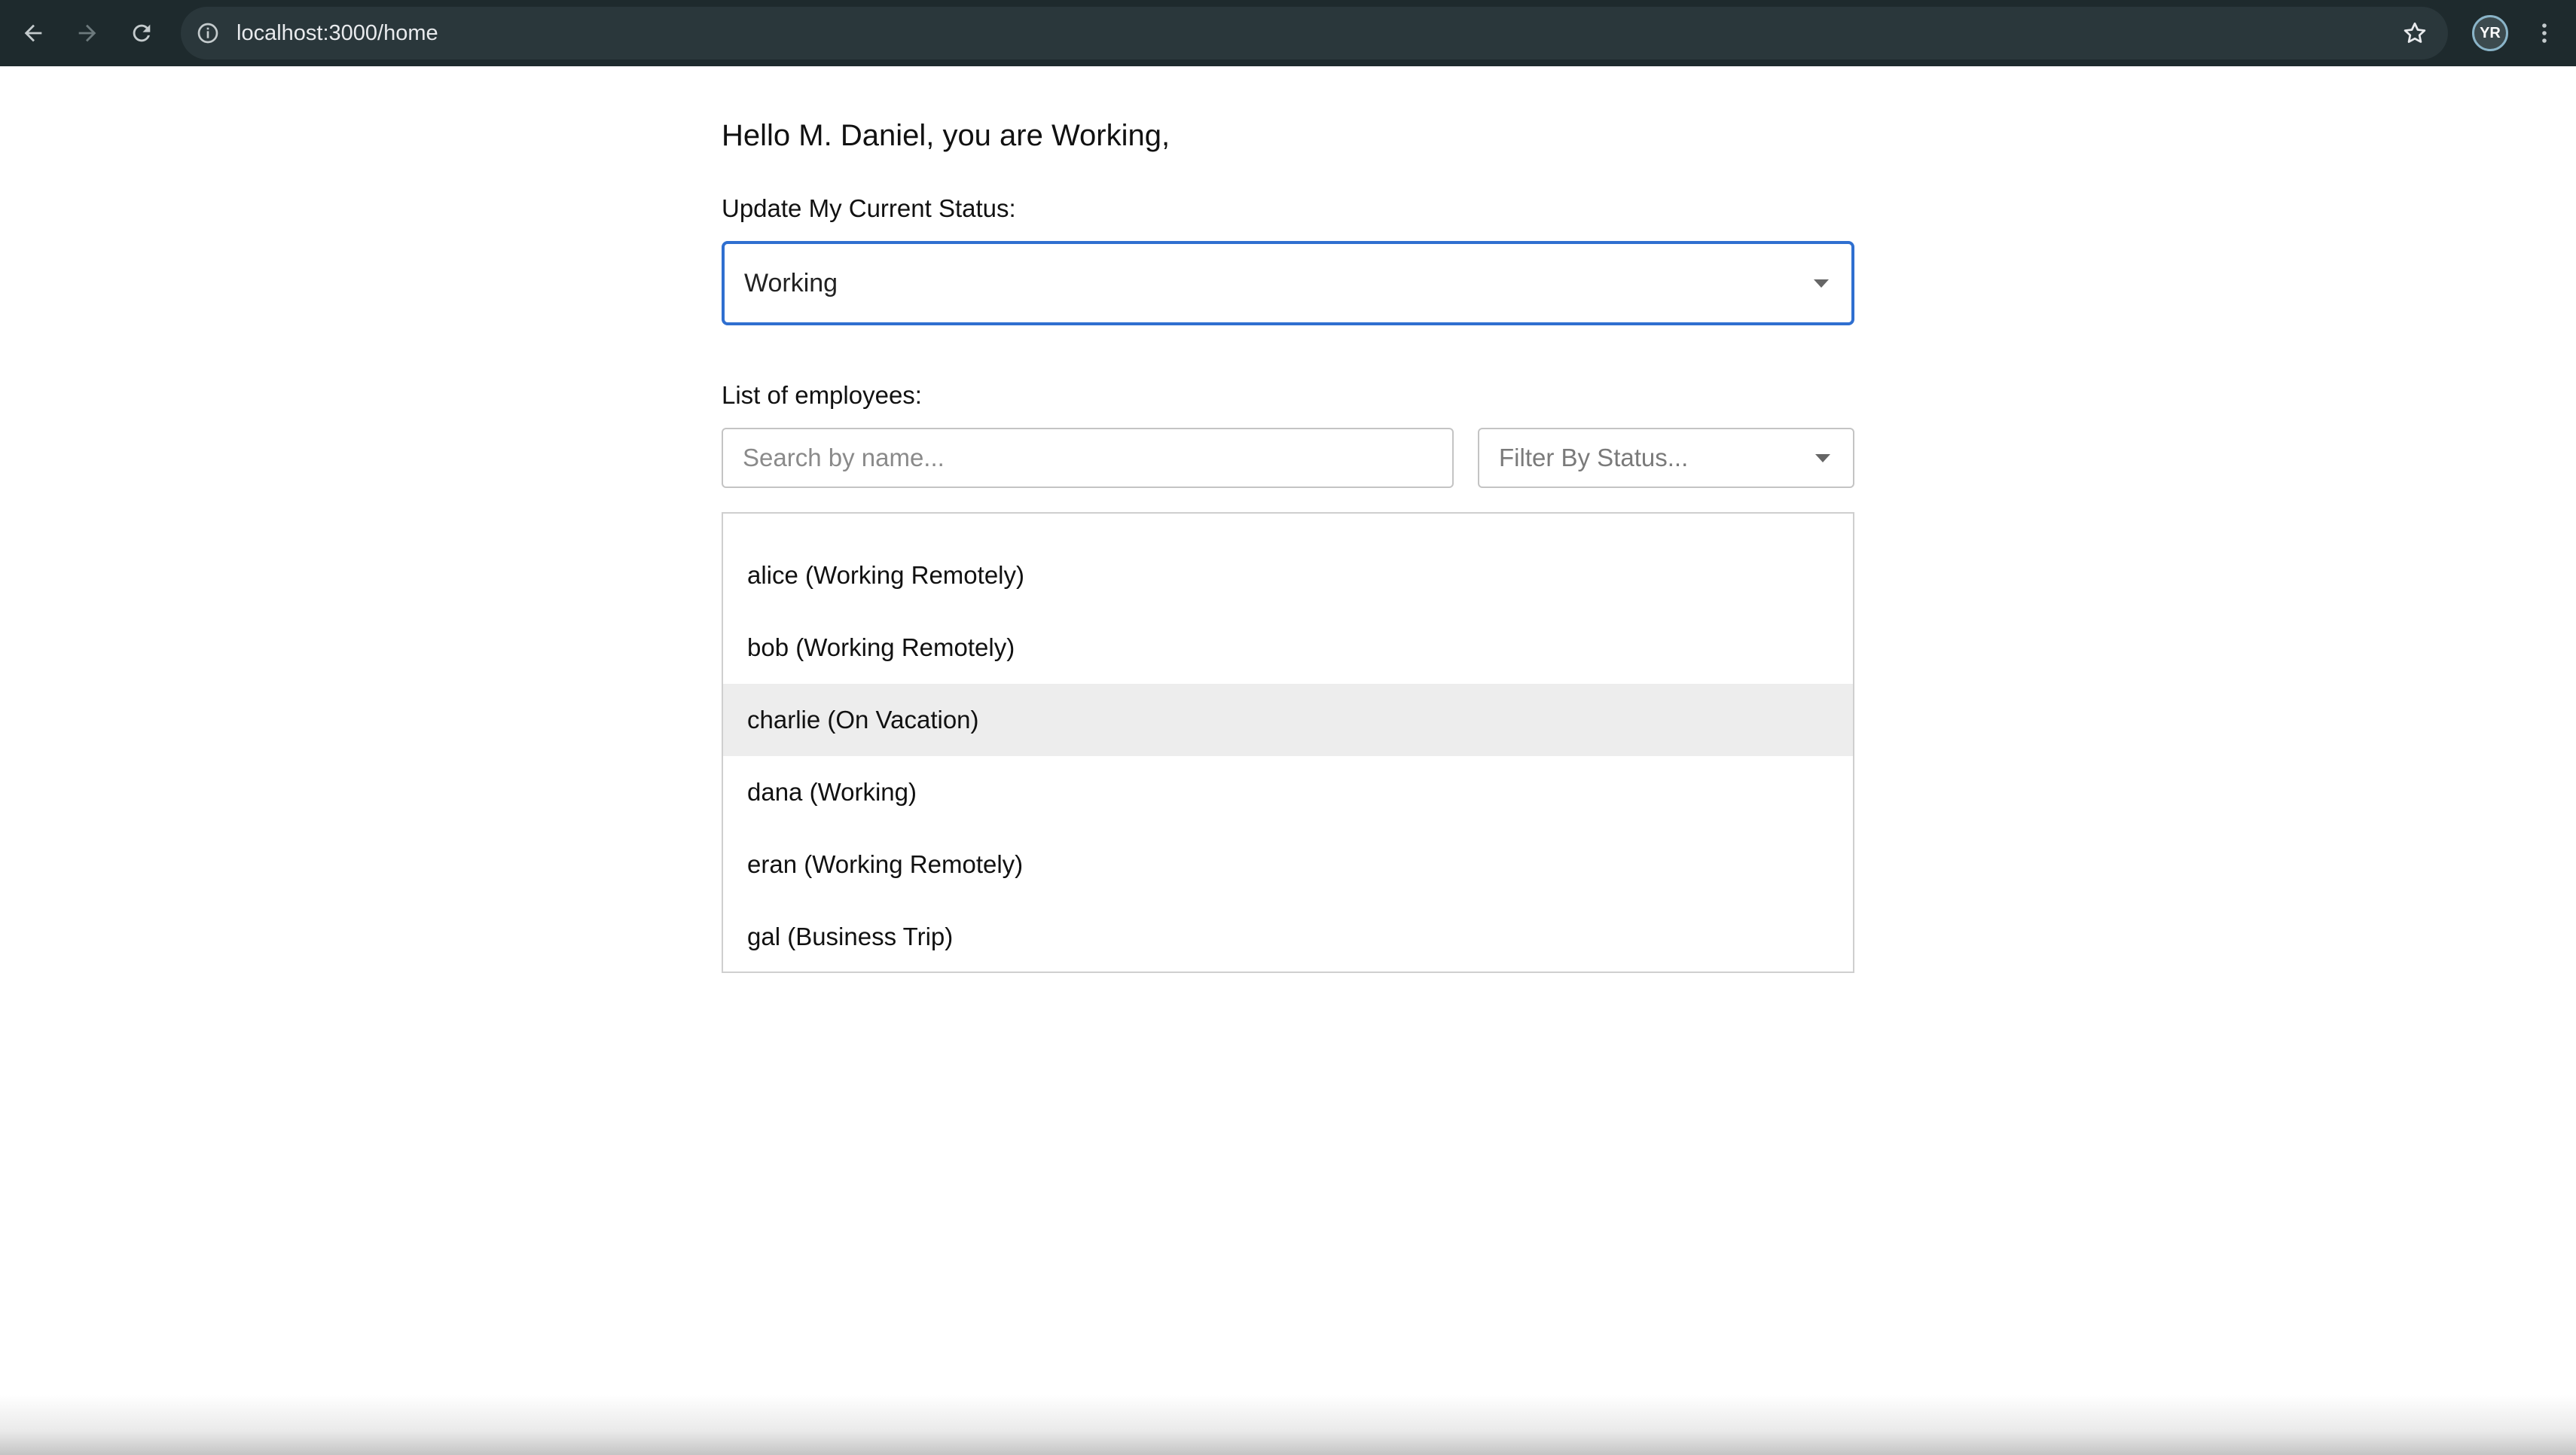 This screenshot has height=1455, width=2576. What do you see at coordinates (1288, 792) in the screenshot?
I see `list-item: dana (Working)` at bounding box center [1288, 792].